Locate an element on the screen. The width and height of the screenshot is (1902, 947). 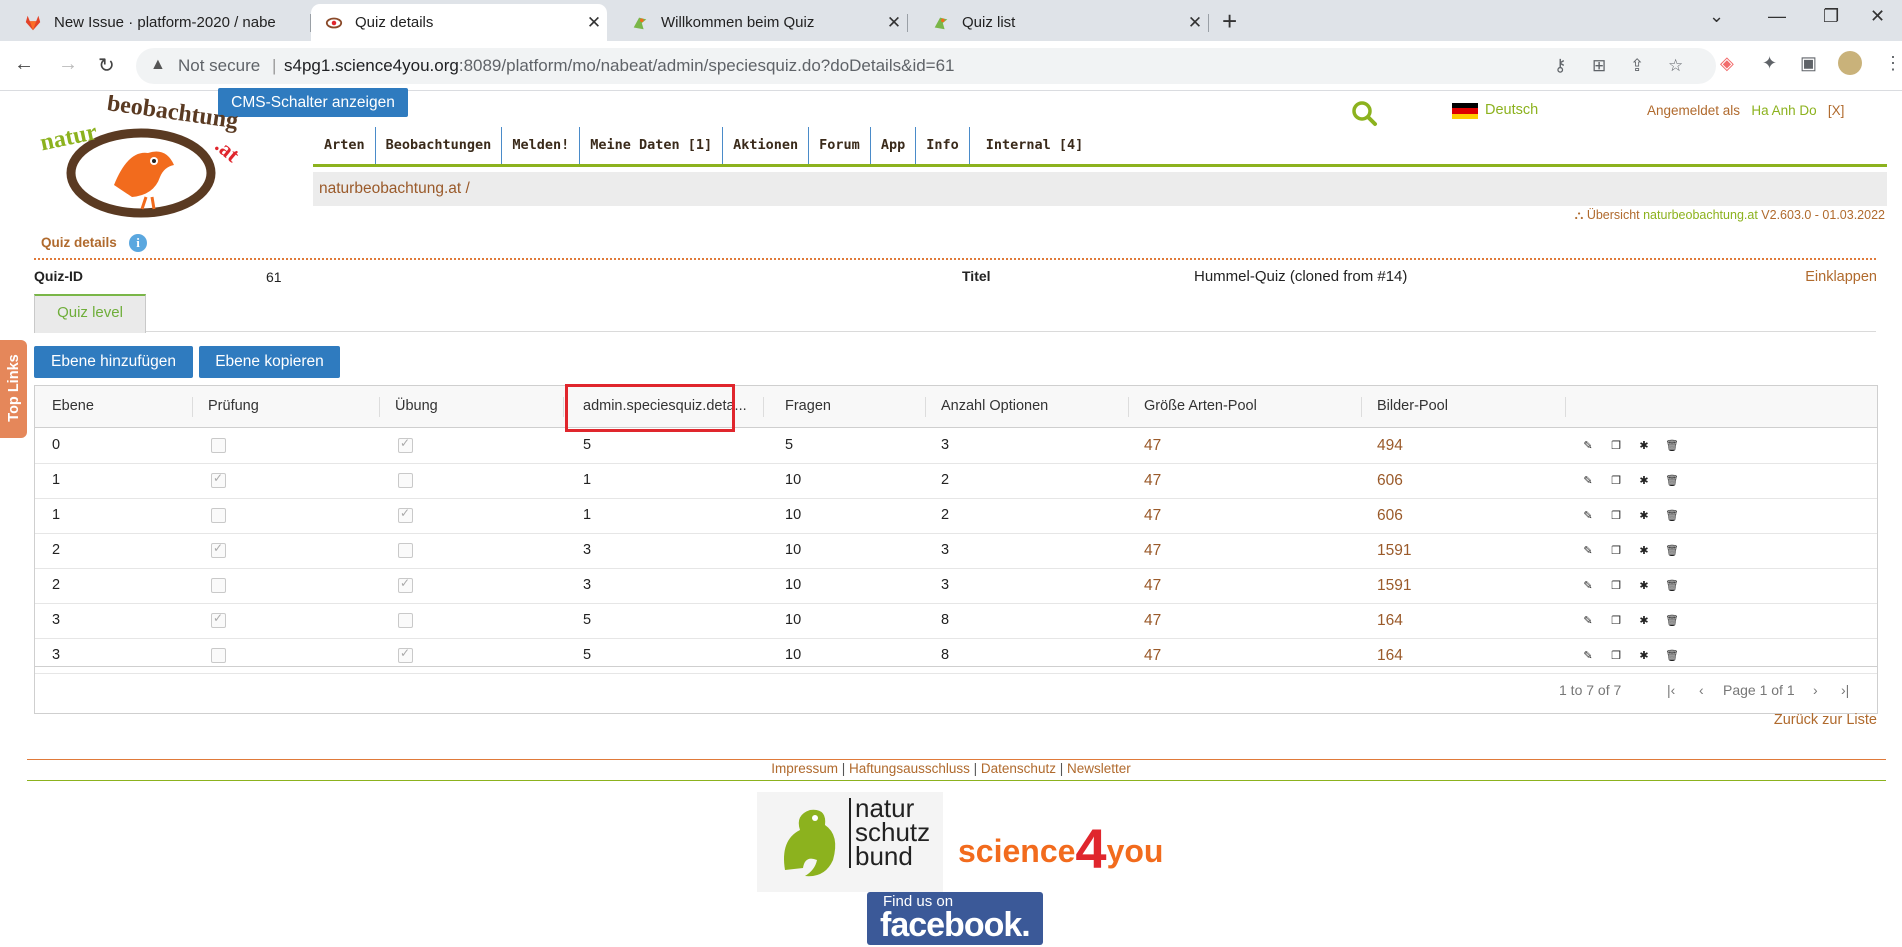
nav-meine-daten: Meine Daten [1] is located at coordinates (652, 145).